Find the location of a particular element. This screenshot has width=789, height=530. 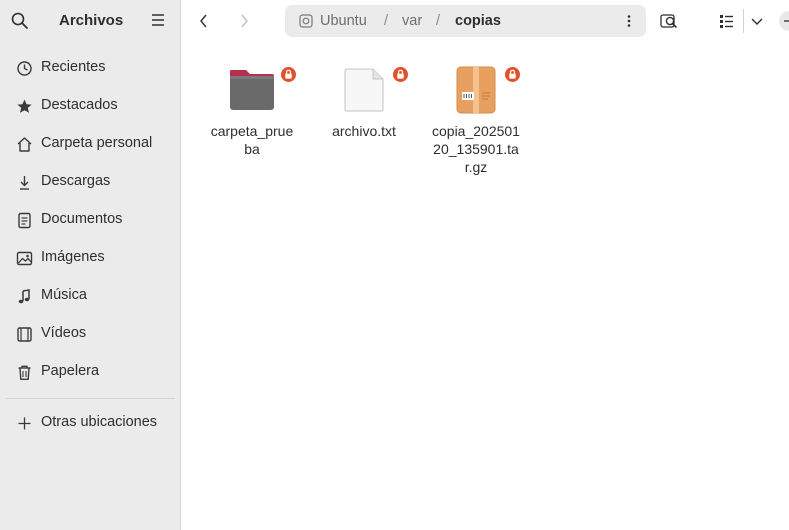

plus-icon is located at coordinates (24, 423).